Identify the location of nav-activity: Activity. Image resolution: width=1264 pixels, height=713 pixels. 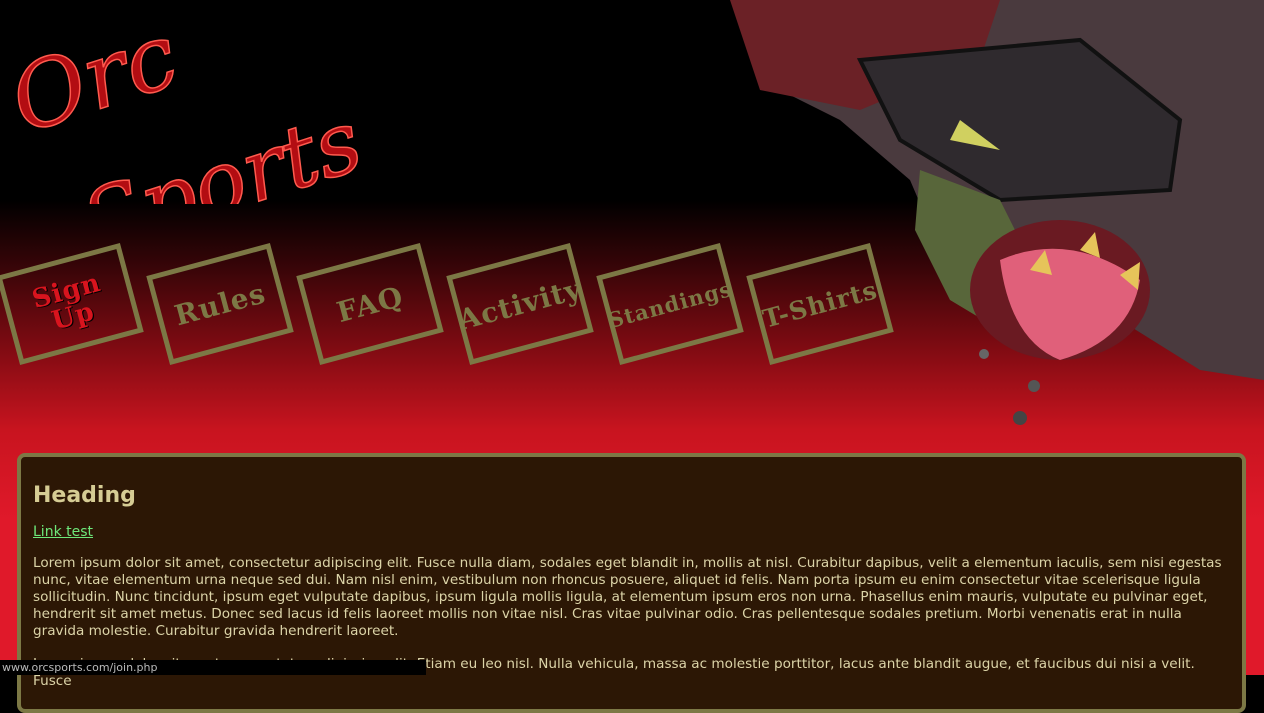
(520, 304).